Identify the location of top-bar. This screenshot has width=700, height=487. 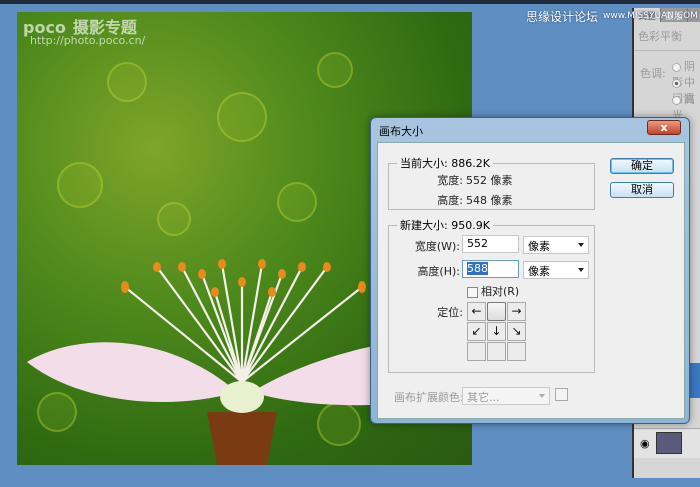
(350, 2).